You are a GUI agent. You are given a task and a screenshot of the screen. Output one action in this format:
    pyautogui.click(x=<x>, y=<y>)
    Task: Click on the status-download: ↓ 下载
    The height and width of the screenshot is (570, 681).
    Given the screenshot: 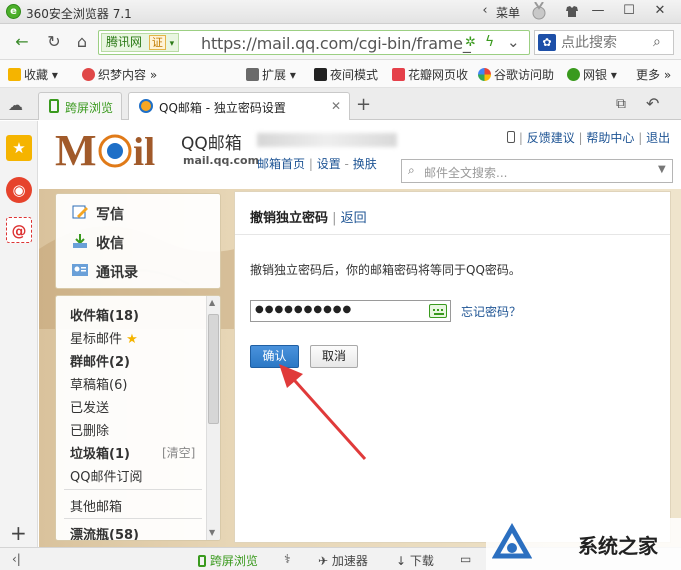 What is the action you would take?
    pyautogui.click(x=415, y=560)
    